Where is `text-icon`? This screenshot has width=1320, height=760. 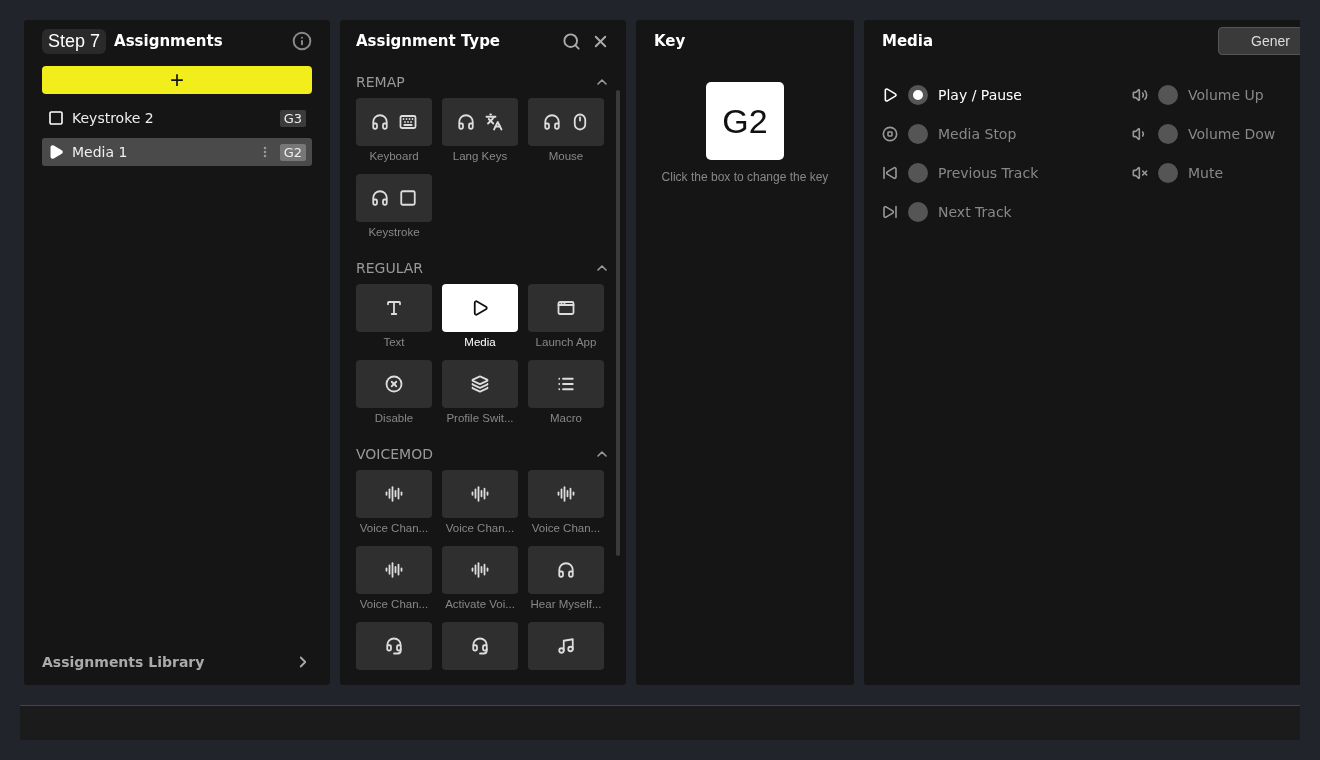 text-icon is located at coordinates (394, 308).